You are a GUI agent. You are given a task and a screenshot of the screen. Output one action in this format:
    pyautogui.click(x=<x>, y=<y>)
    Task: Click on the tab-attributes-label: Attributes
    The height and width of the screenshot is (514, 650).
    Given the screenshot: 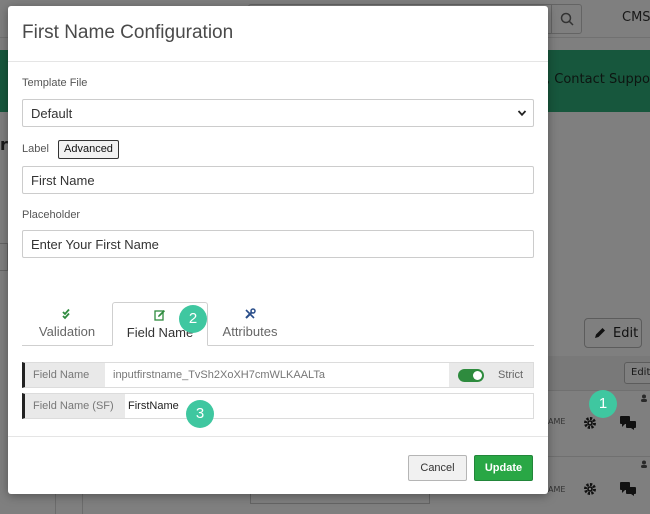 What is the action you would take?
    pyautogui.click(x=250, y=331)
    